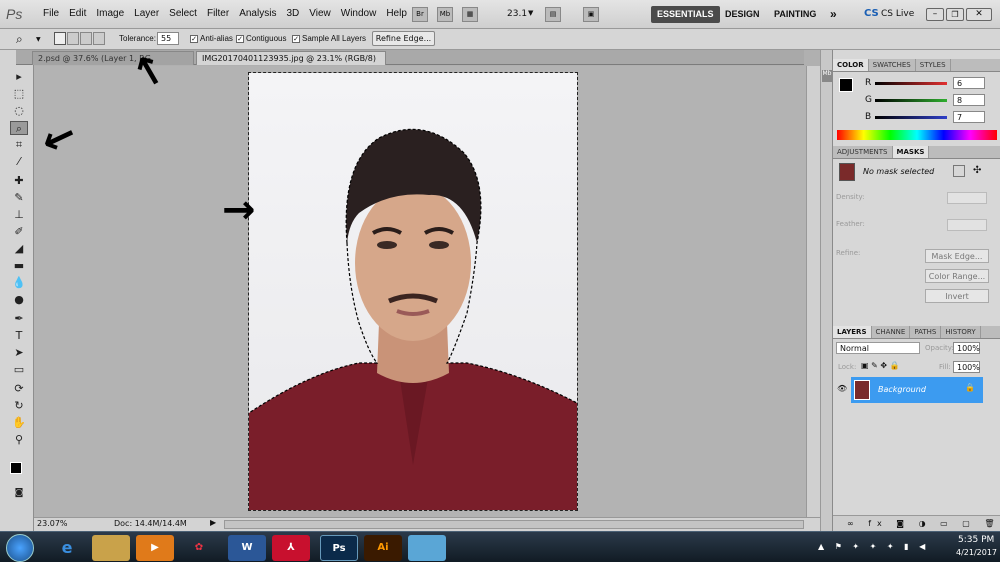 Image resolution: width=1000 pixels, height=562 pixels. Describe the element at coordinates (19, 406) in the screenshot. I see `3d-orbit-tool-icon: ↻` at that location.